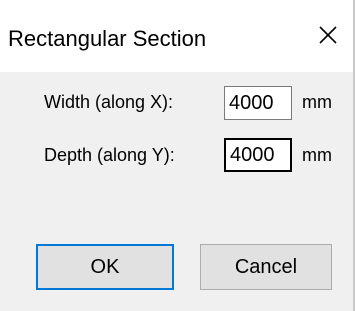 Image resolution: width=355 pixels, height=311 pixels. What do you see at coordinates (107, 38) in the screenshot?
I see `dialog-title: Rectangular Section` at bounding box center [107, 38].